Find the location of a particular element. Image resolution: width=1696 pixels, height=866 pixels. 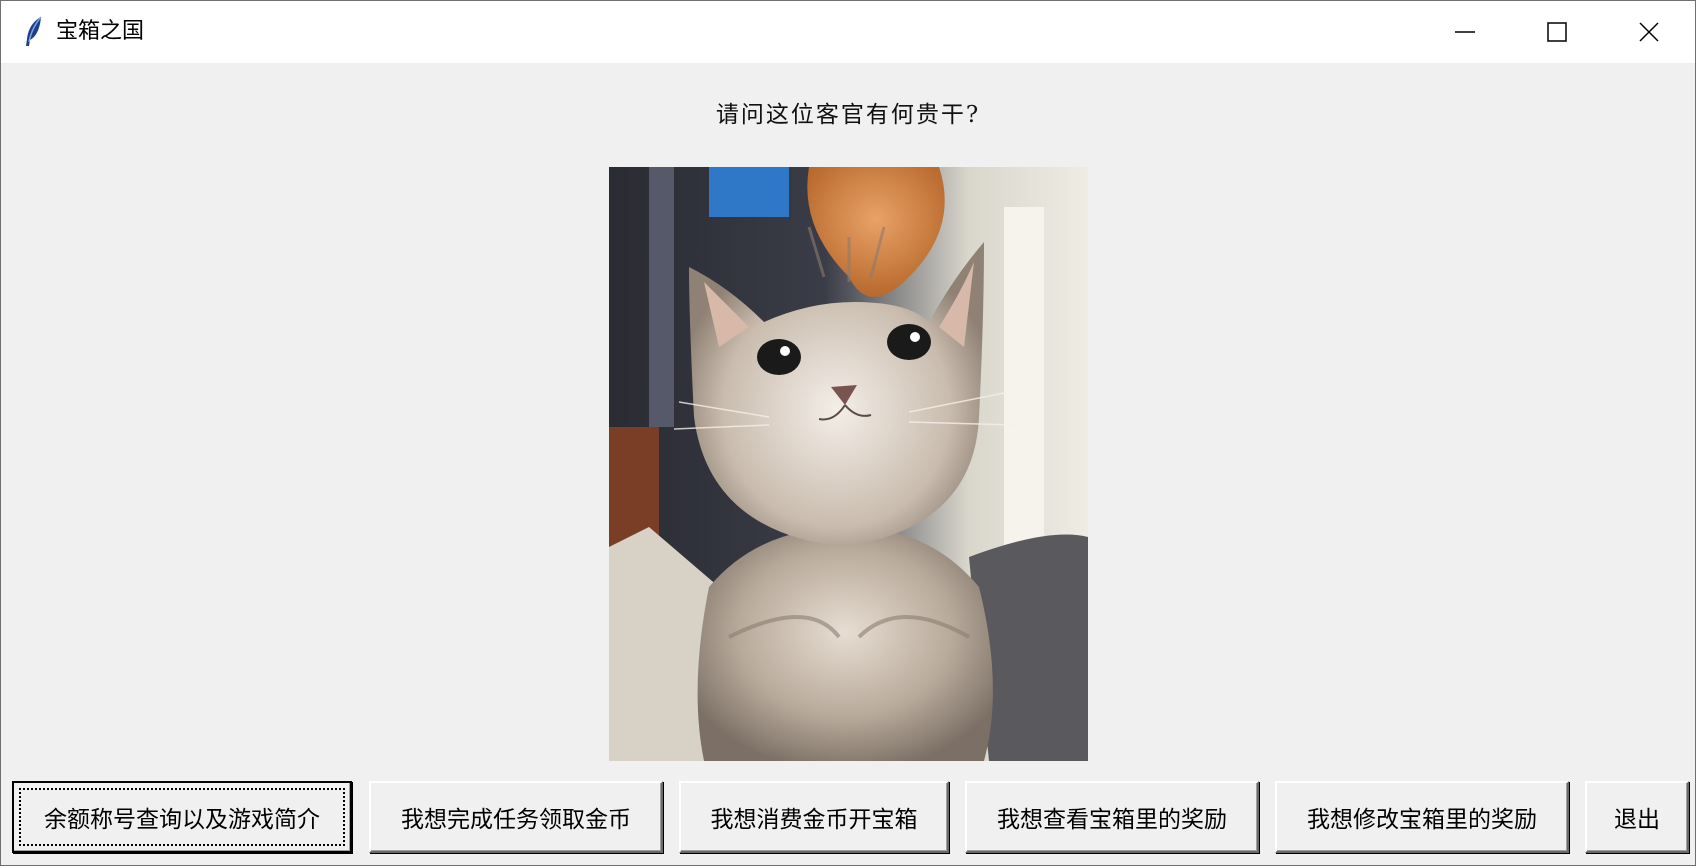

close-button is located at coordinates (1649, 32).